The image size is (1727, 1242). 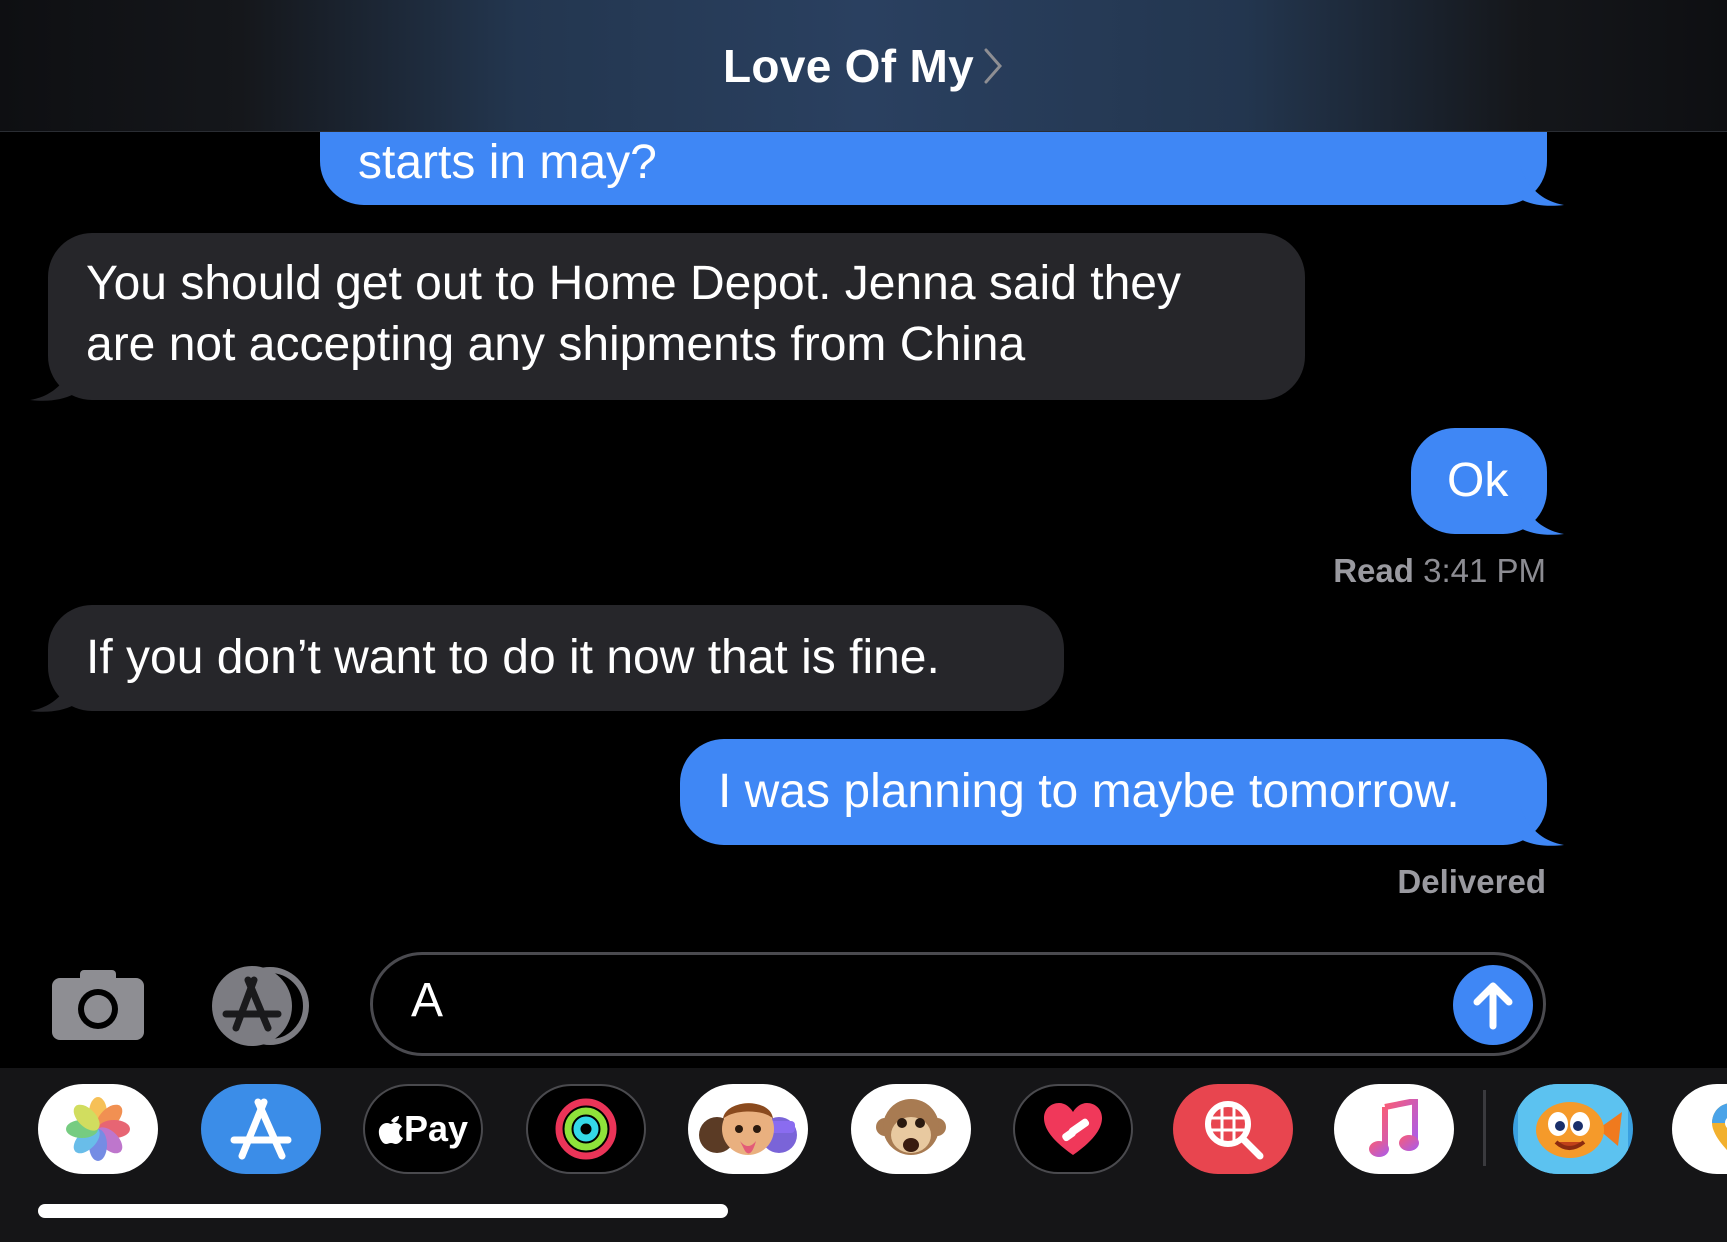 I want to click on message-text: I was planning to maybe tomorrow., so click(x=1089, y=791).